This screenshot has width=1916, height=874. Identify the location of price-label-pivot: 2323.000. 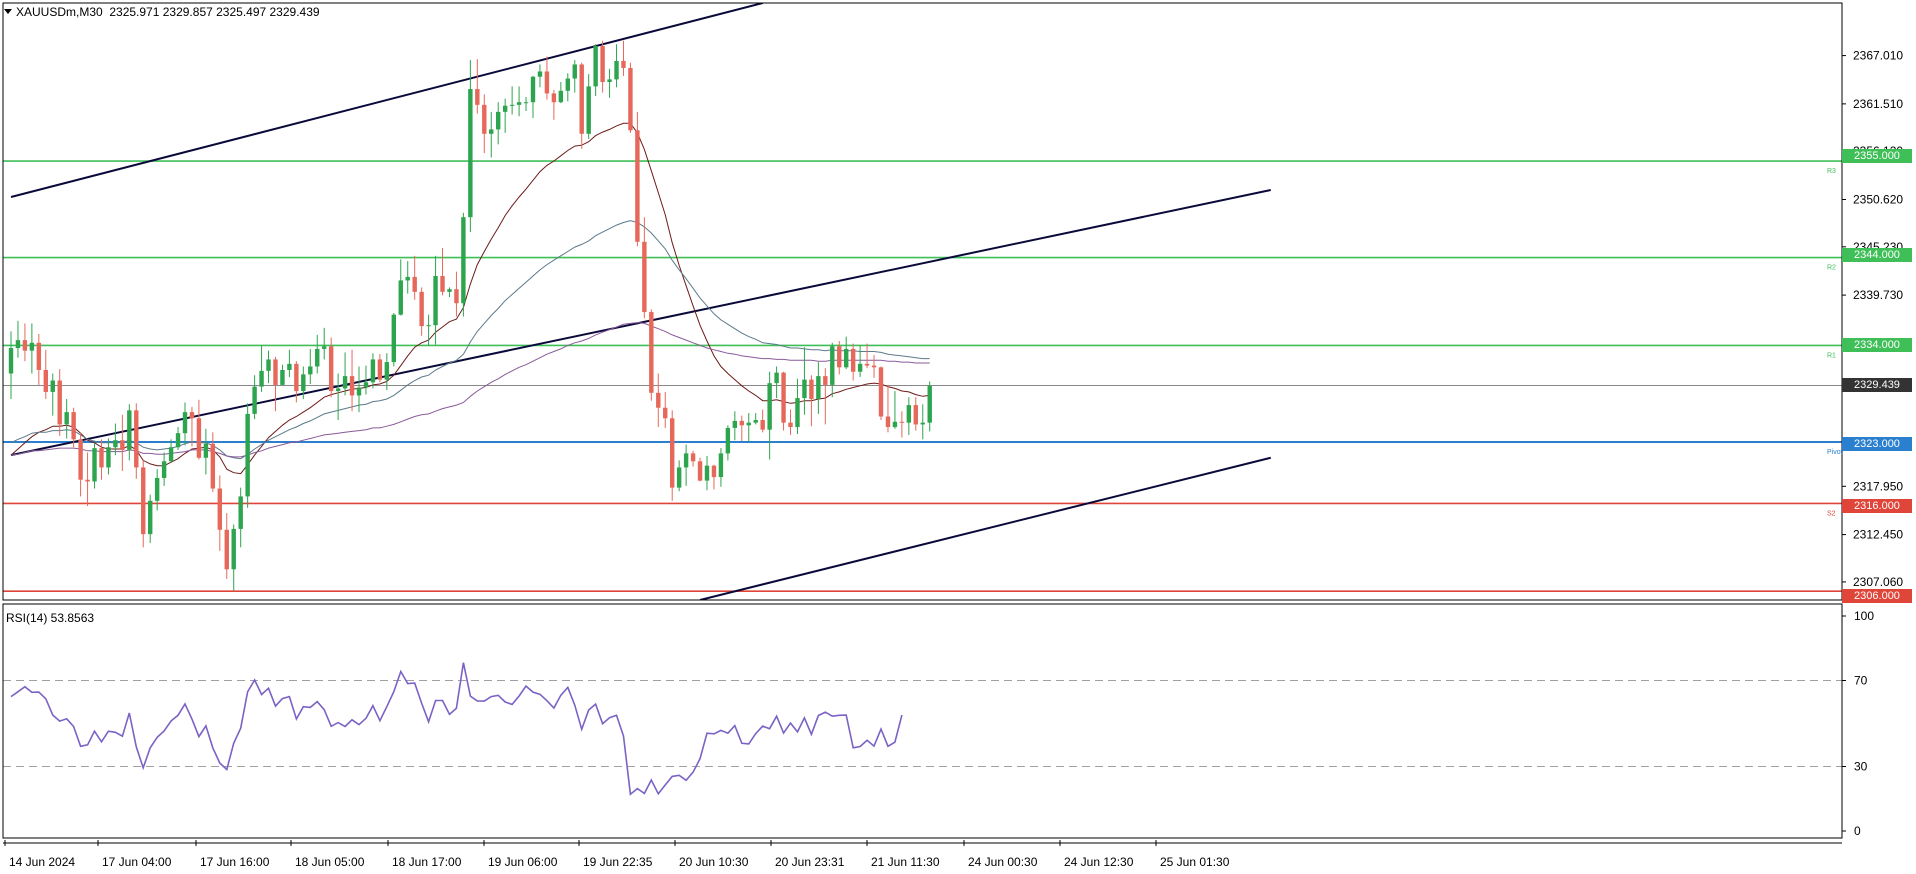
(1877, 444).